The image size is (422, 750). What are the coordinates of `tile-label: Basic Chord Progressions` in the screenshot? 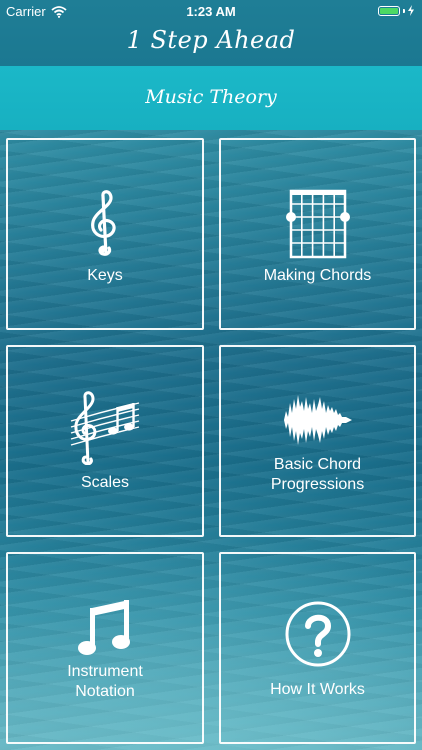 It's located at (317, 474).